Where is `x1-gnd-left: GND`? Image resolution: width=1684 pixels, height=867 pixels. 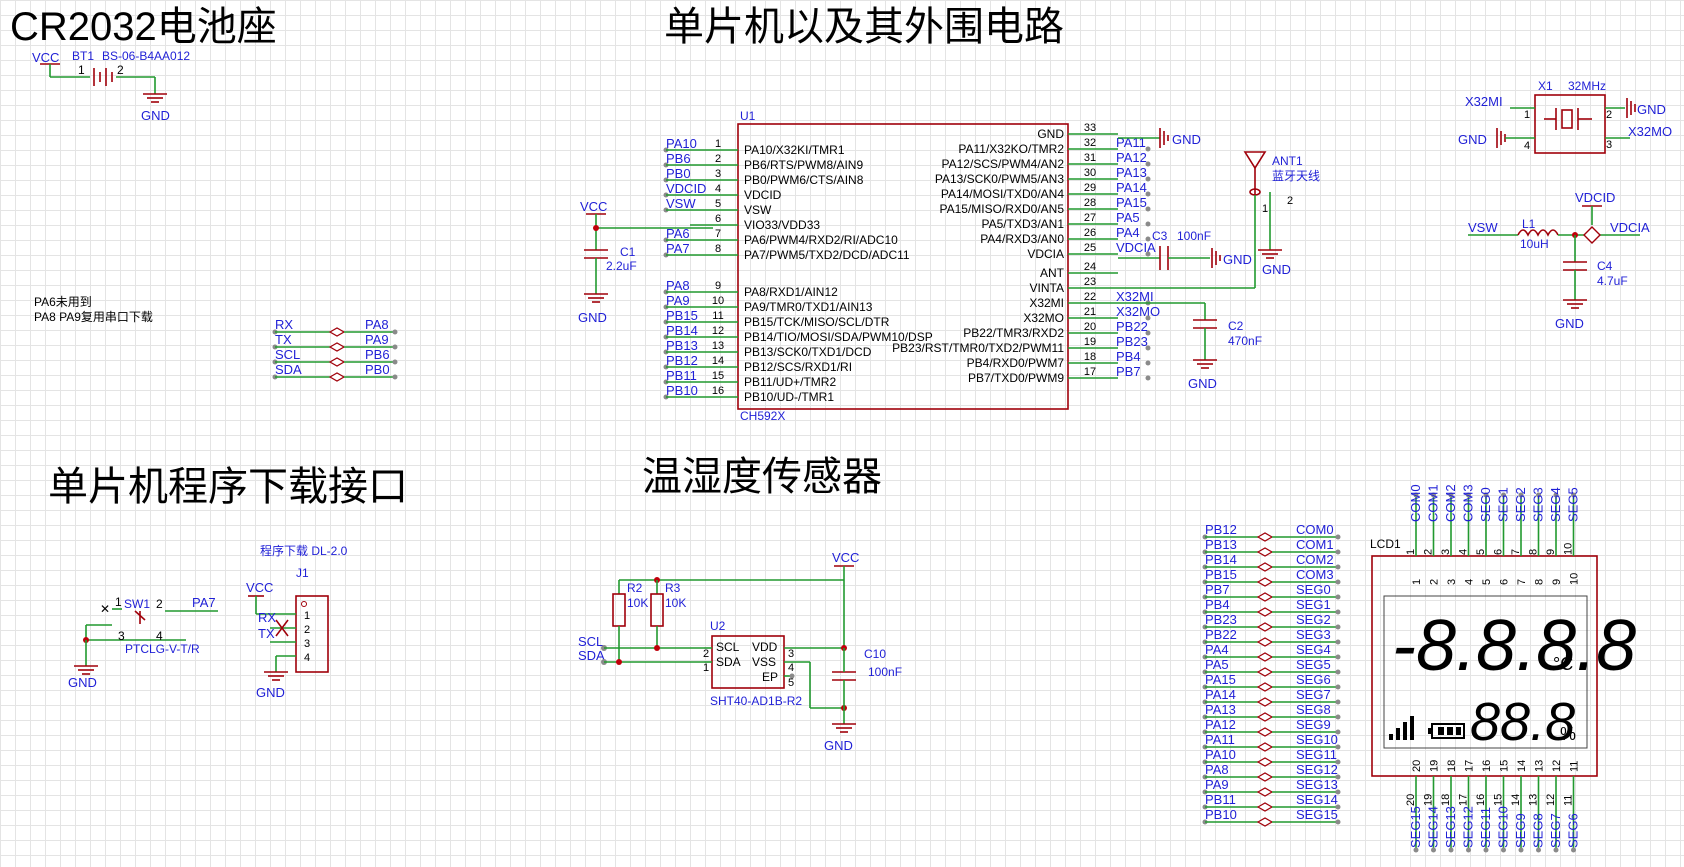
x1-gnd-left: GND is located at coordinates (1472, 139).